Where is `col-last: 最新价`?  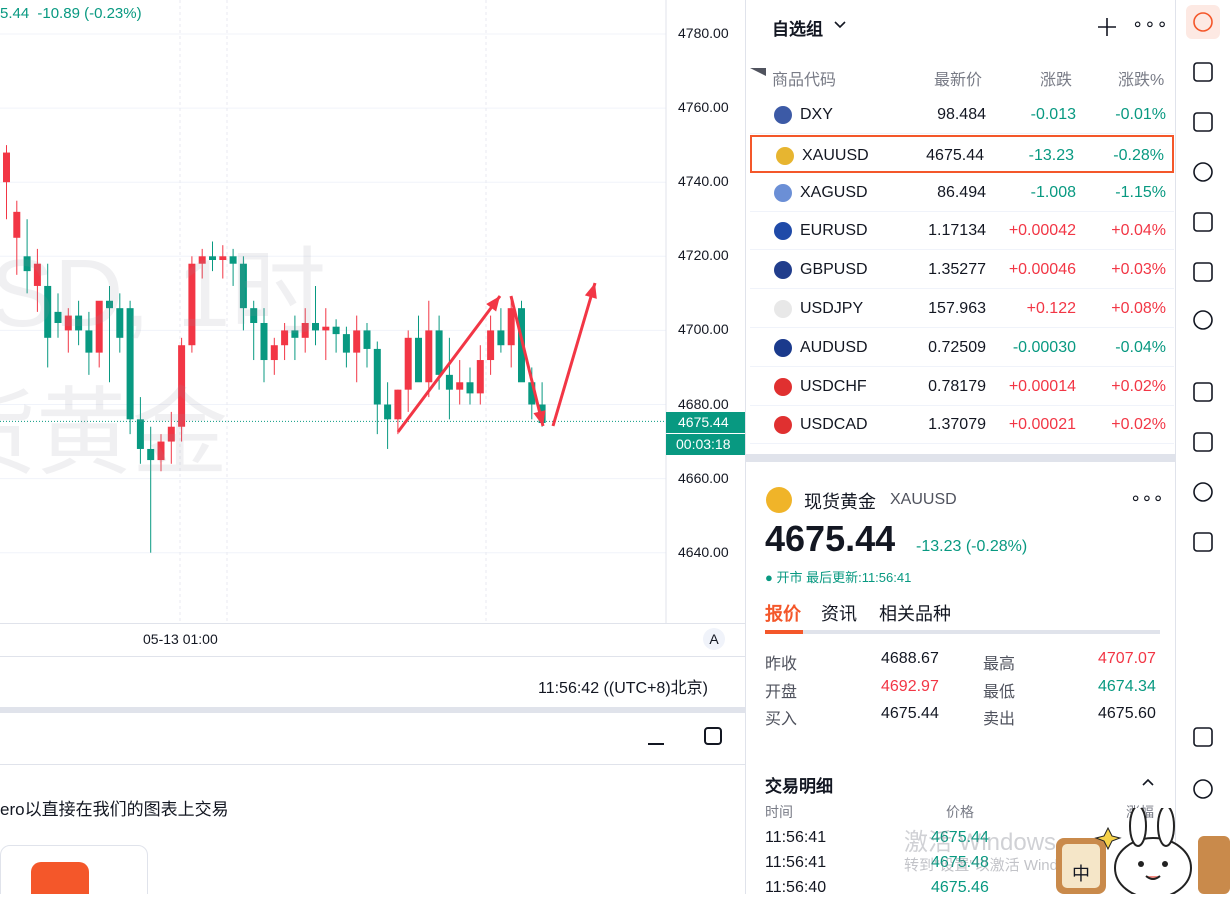 col-last: 最新价 is located at coordinates (958, 78).